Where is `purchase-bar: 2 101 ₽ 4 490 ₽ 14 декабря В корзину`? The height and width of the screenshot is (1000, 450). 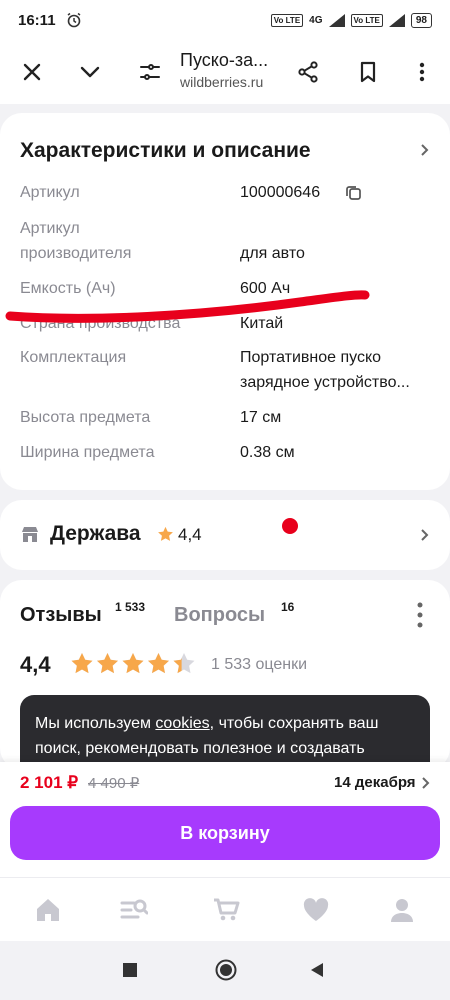
purchase-bar: 2 101 ₽ 4 490 ₽ 14 декабря В корзину is located at coordinates (225, 819).